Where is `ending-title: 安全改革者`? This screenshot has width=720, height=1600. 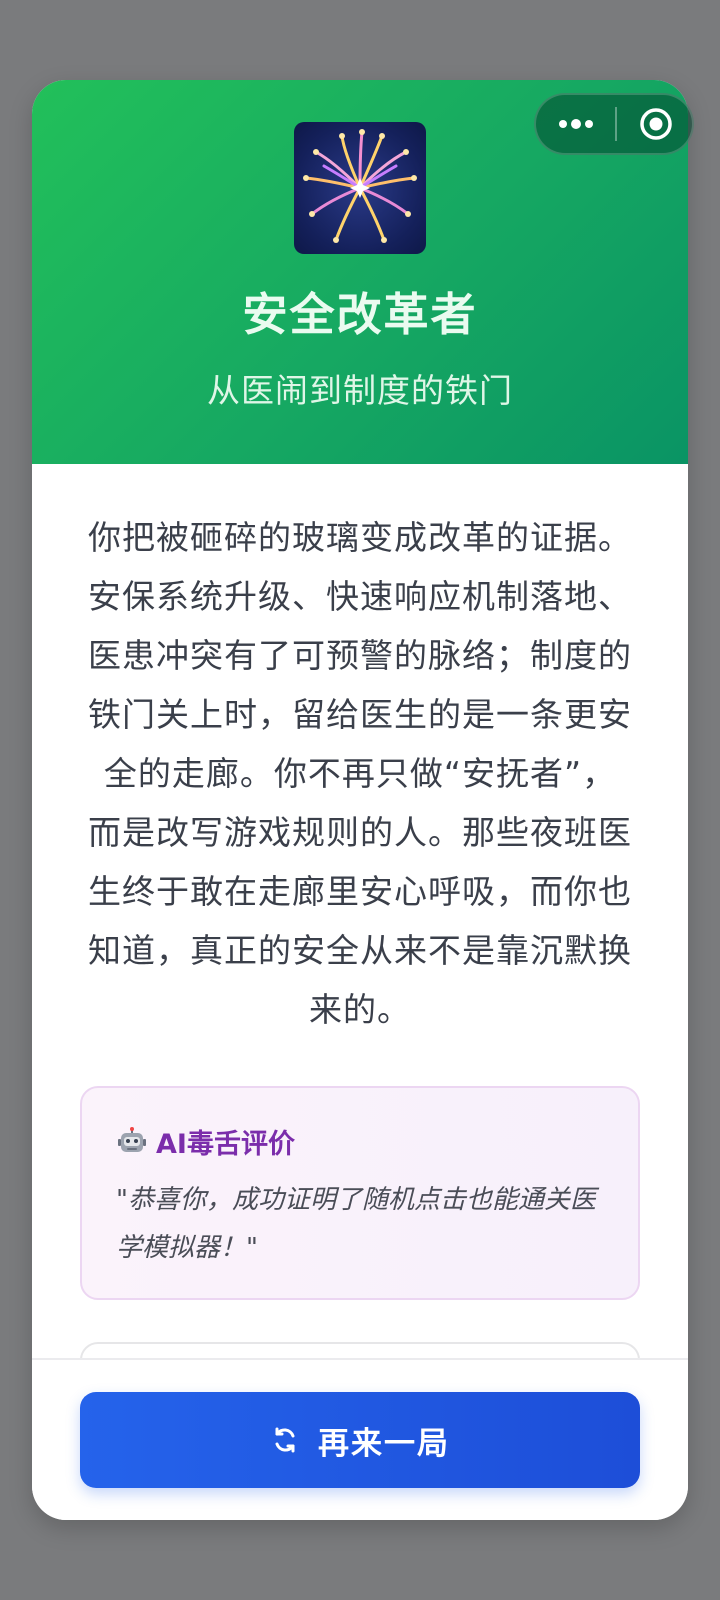
ending-title: 安全改革者 is located at coordinates (360, 314).